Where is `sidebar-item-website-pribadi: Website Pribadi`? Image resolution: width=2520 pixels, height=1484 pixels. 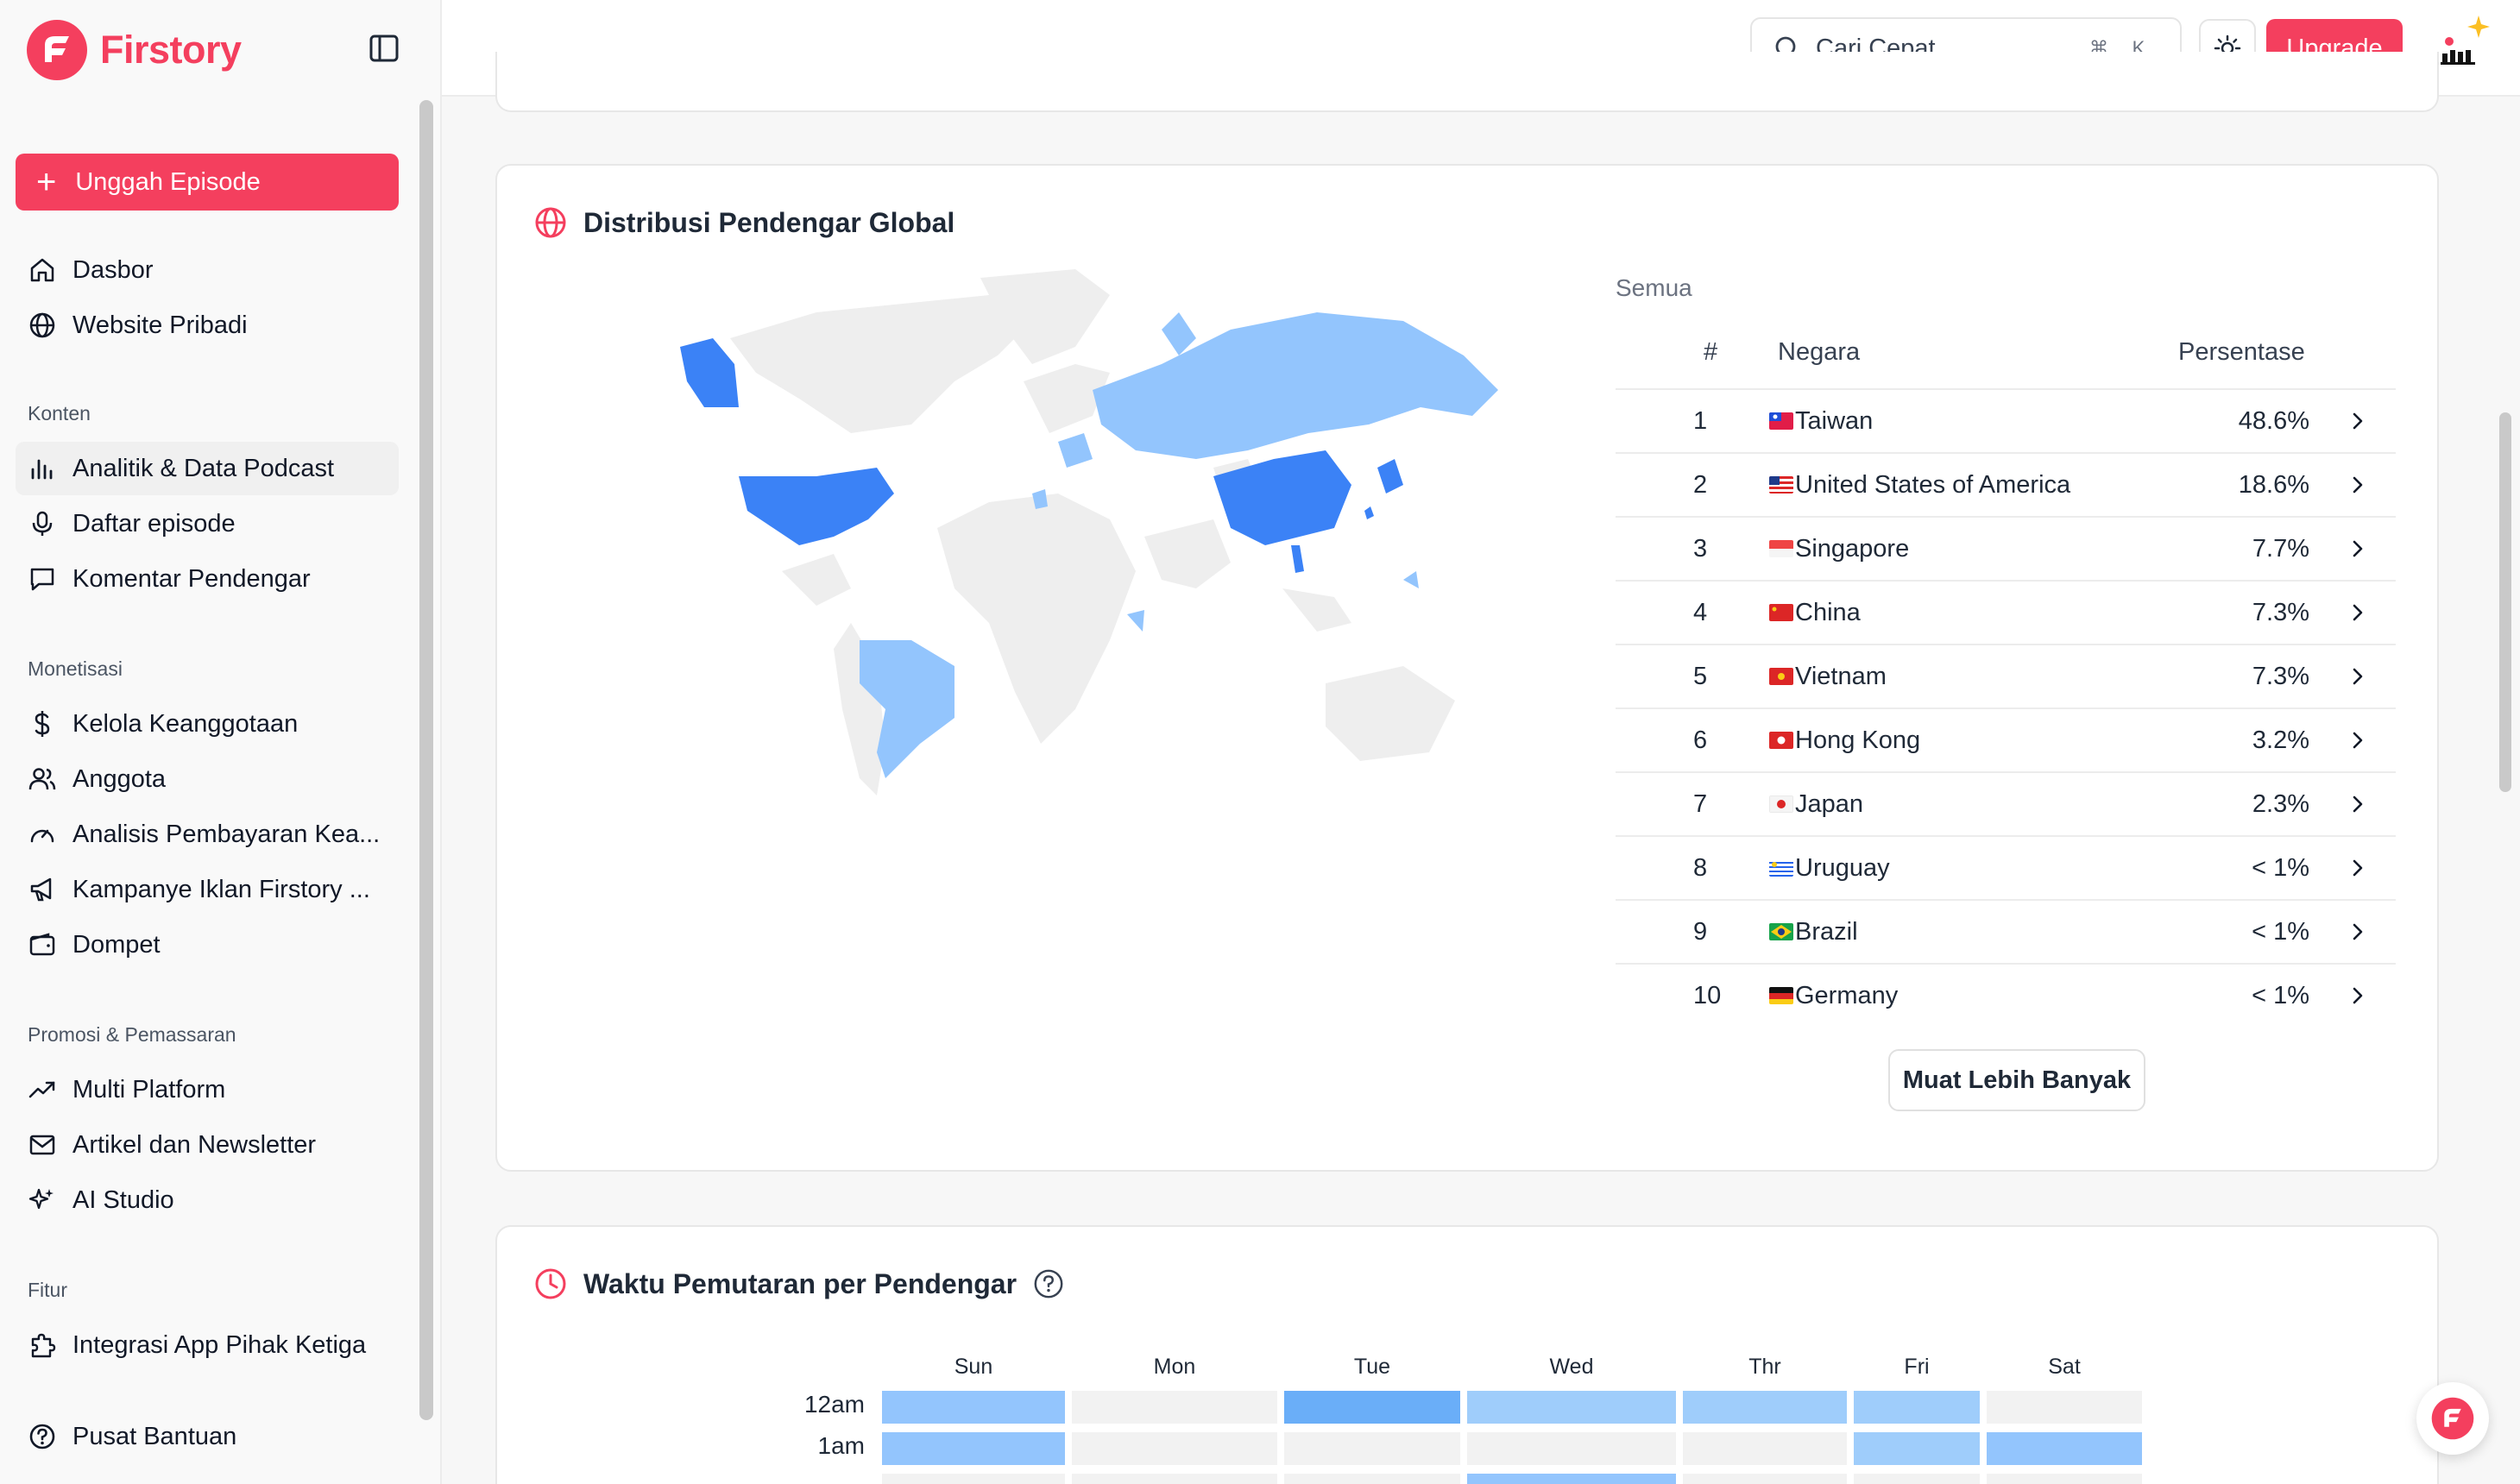 sidebar-item-website-pribadi: Website Pribadi is located at coordinates (208, 325).